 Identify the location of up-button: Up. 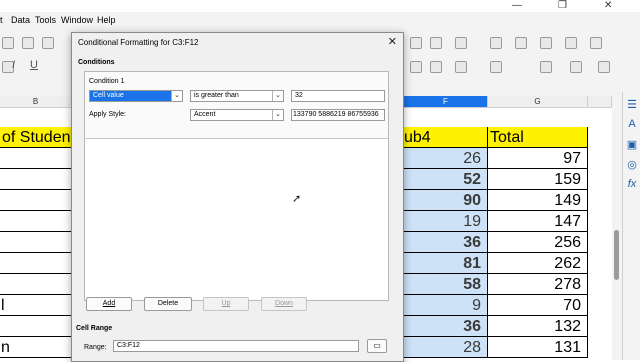
(226, 304).